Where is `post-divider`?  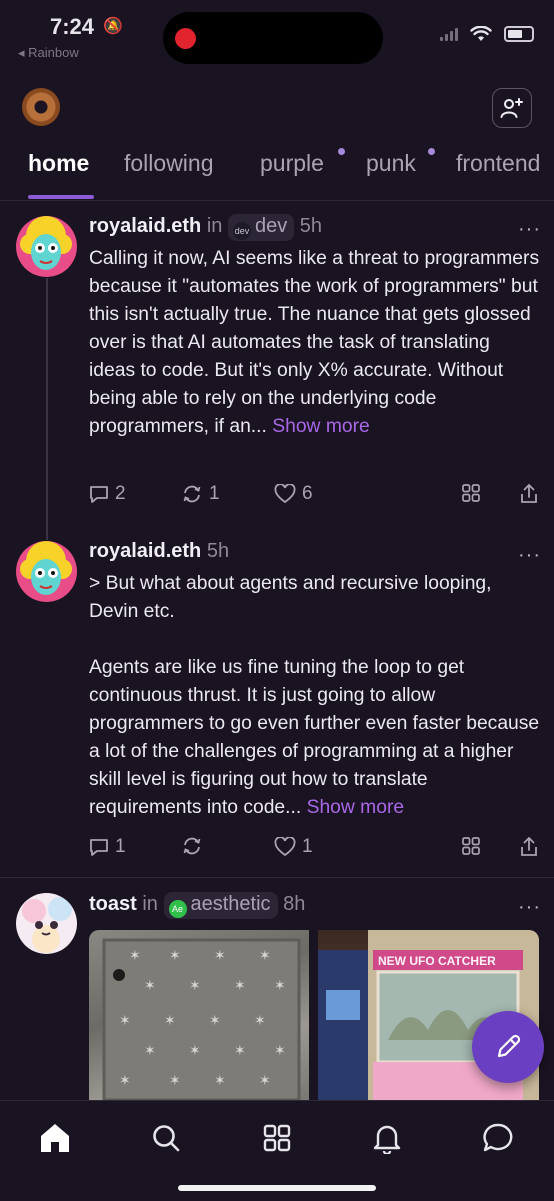 post-divider is located at coordinates (277, 877).